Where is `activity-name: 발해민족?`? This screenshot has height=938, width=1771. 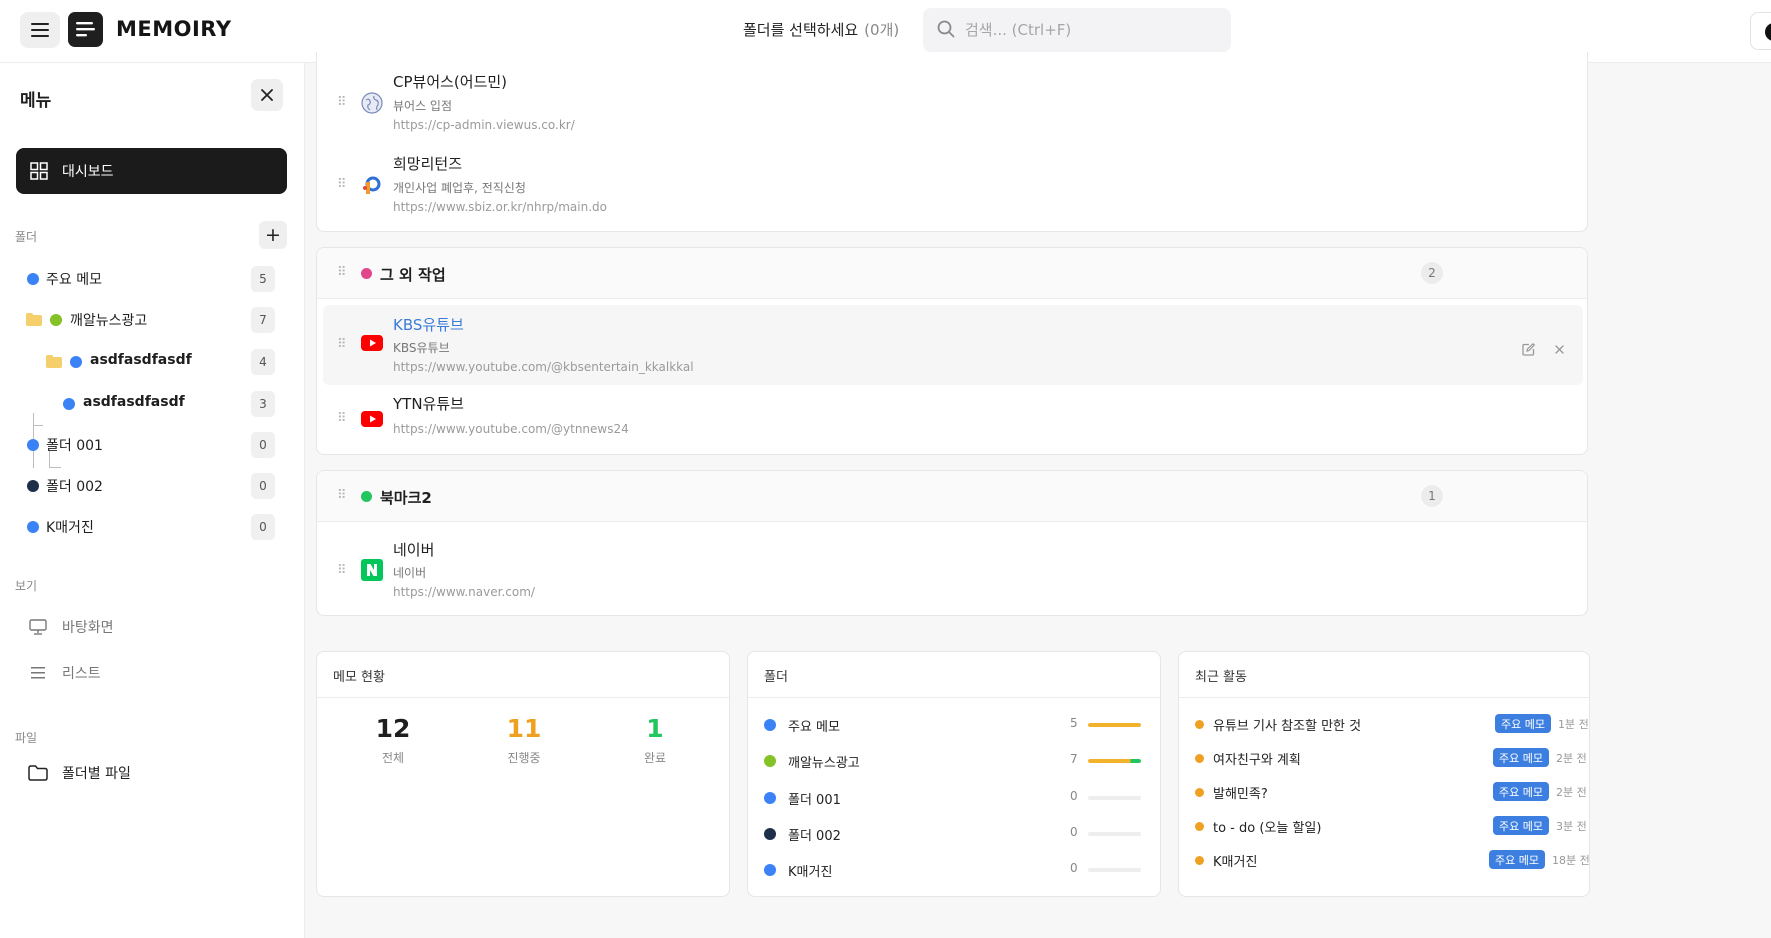 activity-name: 발해민족? is located at coordinates (1240, 794).